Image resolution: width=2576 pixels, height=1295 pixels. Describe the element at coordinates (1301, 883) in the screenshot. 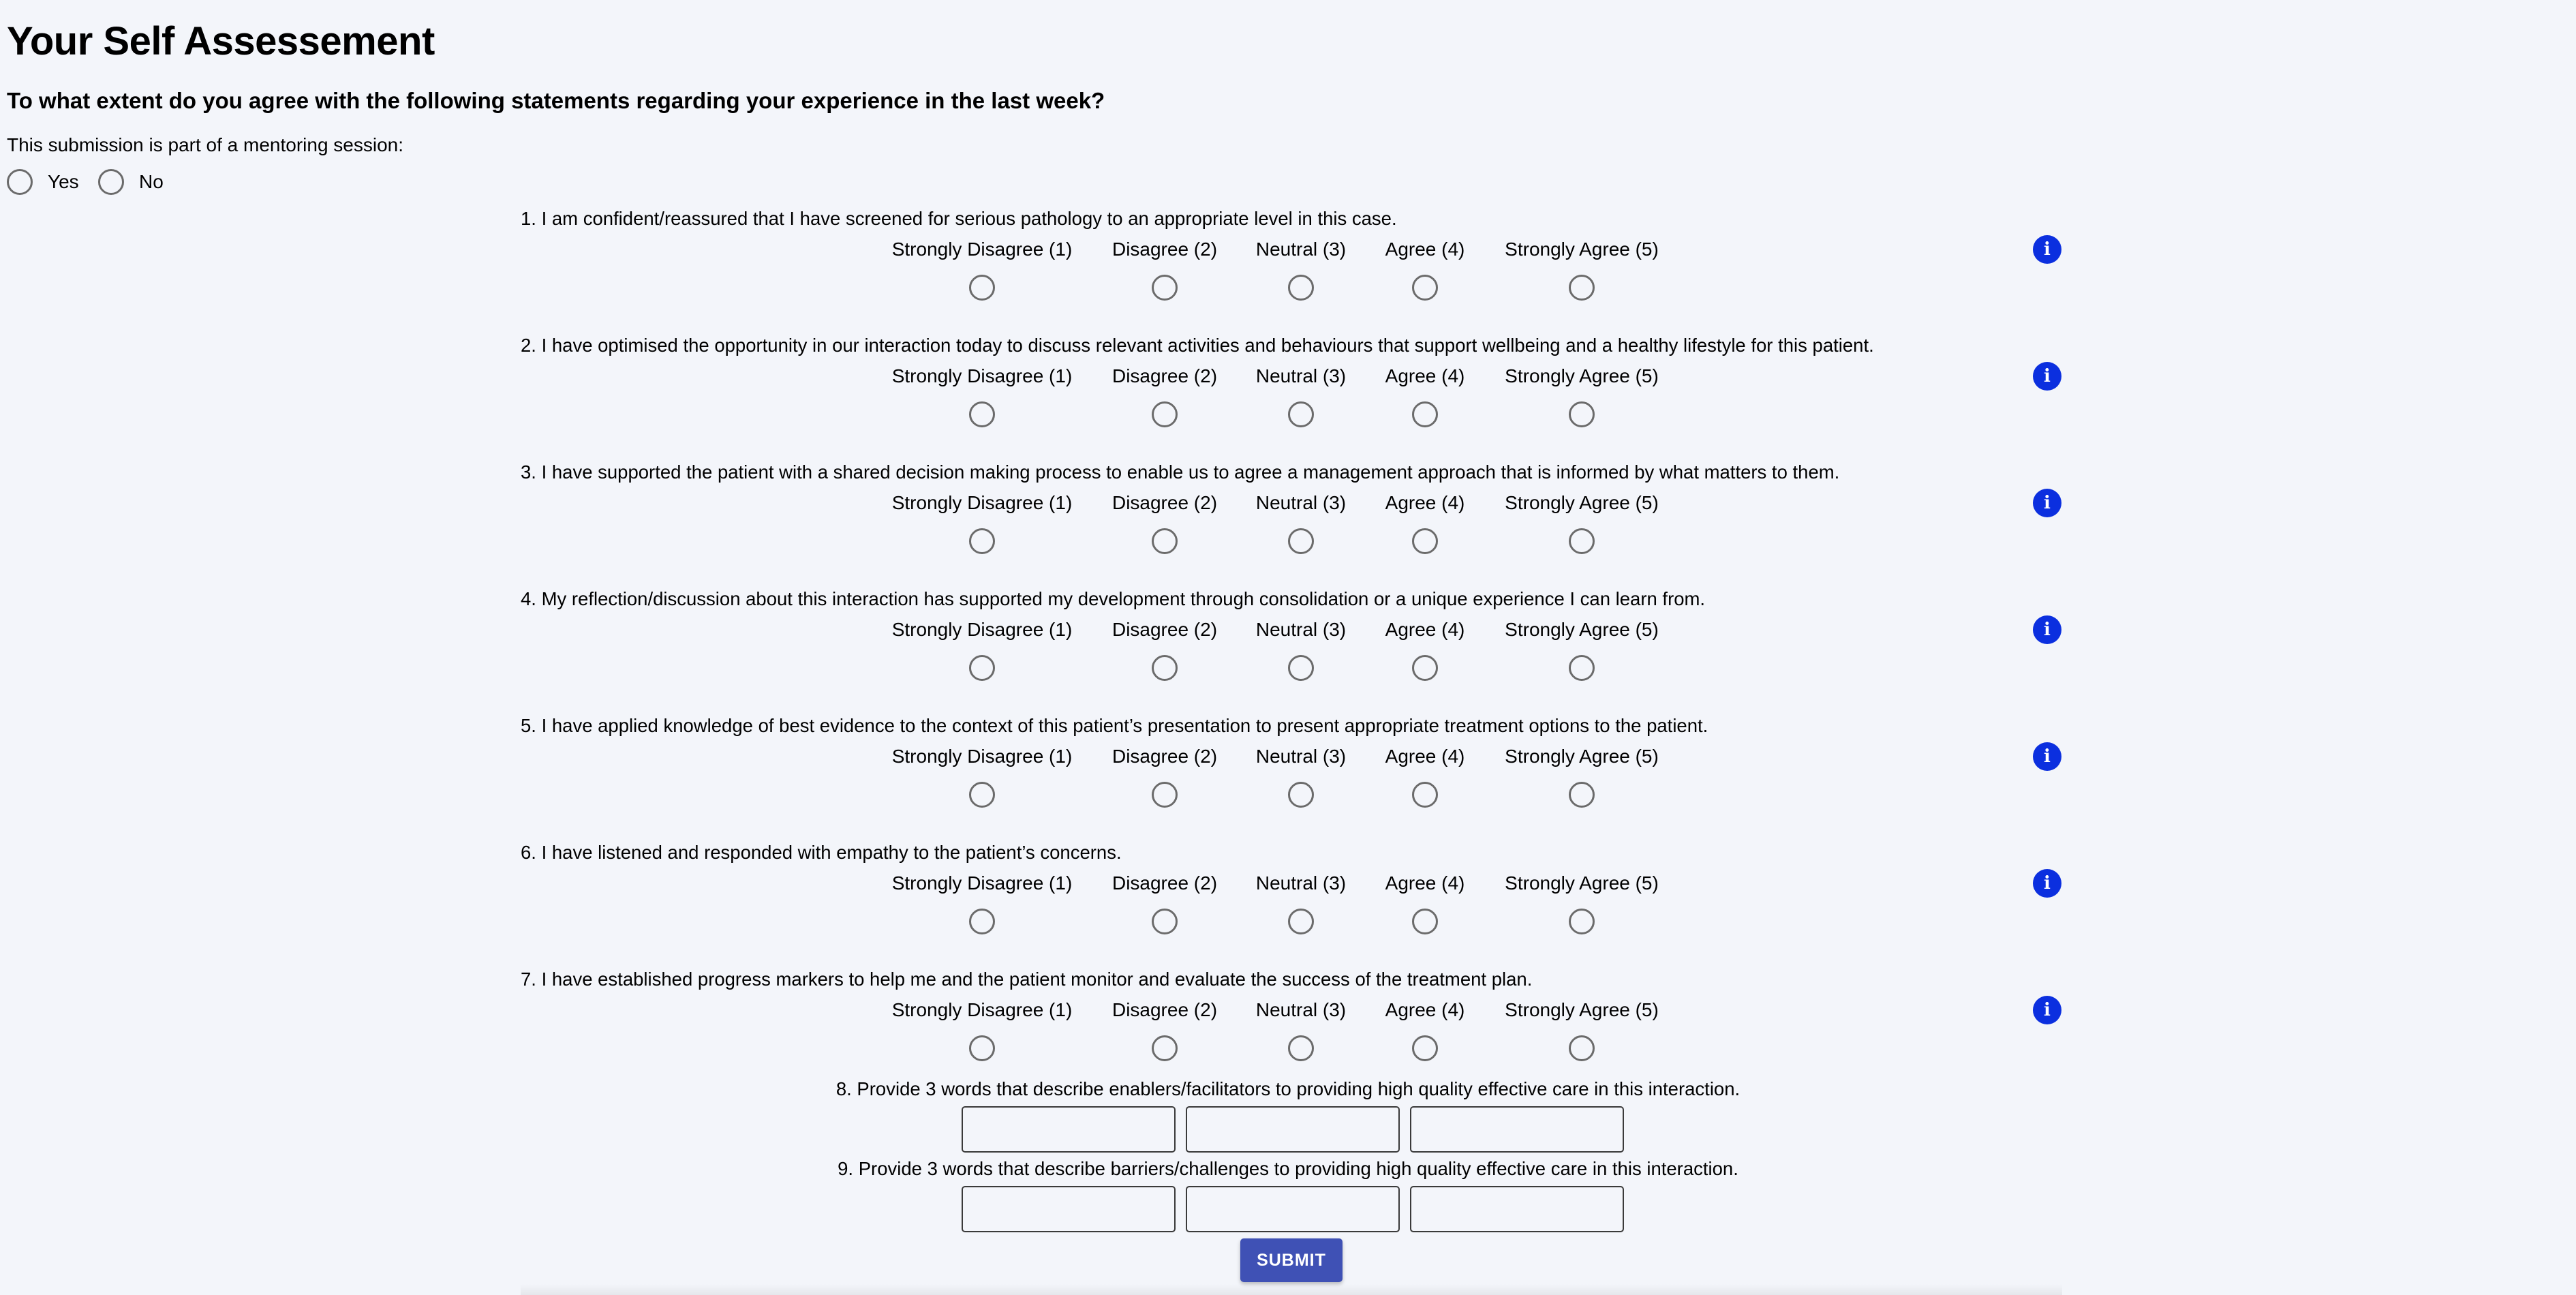

I see `question-6-scale-label-3: Neutral (3)` at that location.